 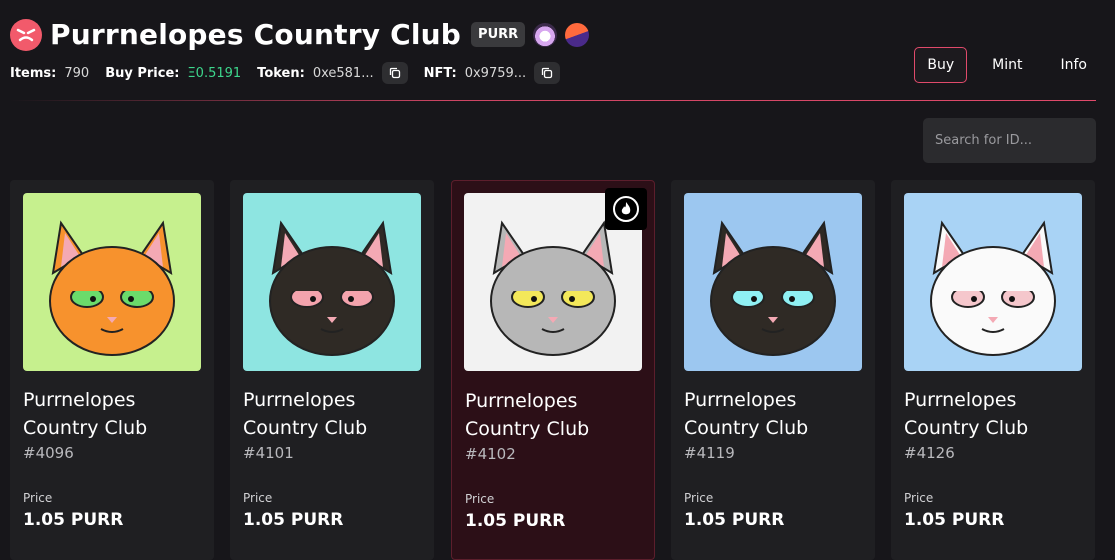 What do you see at coordinates (553, 100) in the screenshot?
I see `header-divider` at bounding box center [553, 100].